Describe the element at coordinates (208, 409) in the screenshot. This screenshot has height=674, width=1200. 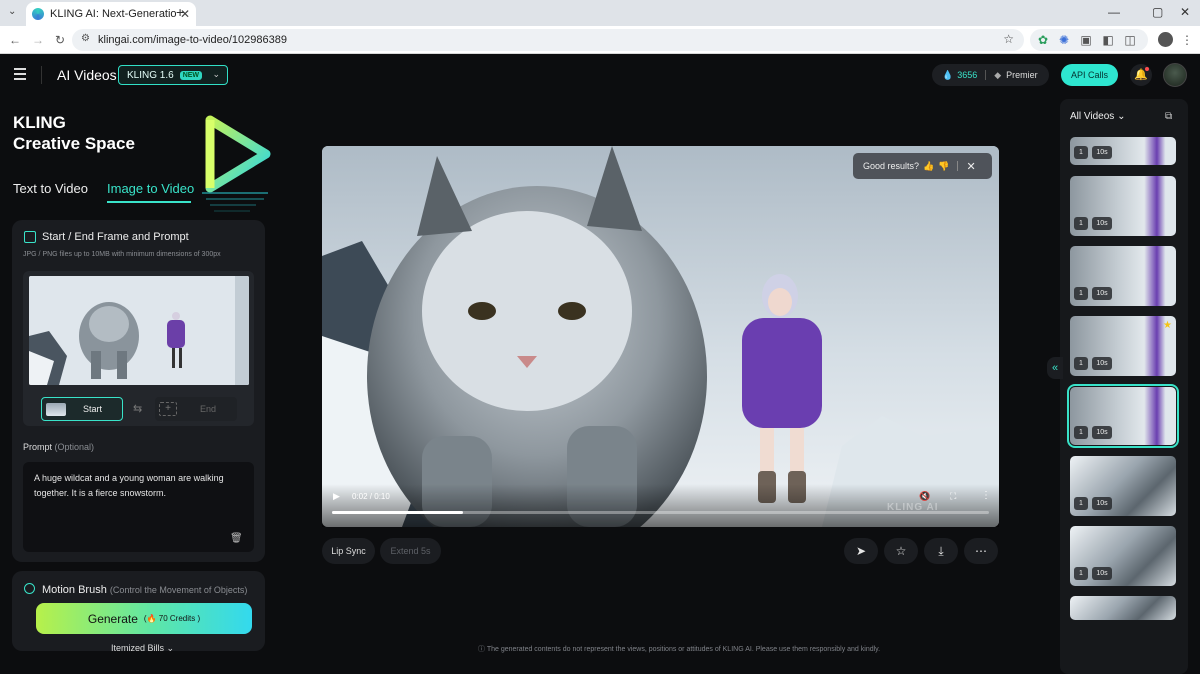
I see `end-label: End` at that location.